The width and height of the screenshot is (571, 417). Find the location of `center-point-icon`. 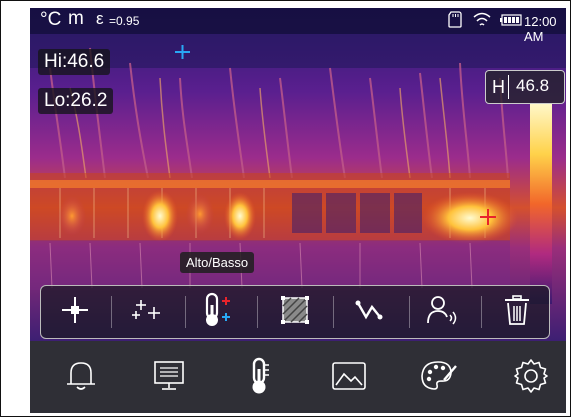

center-point-icon is located at coordinates (75, 312).